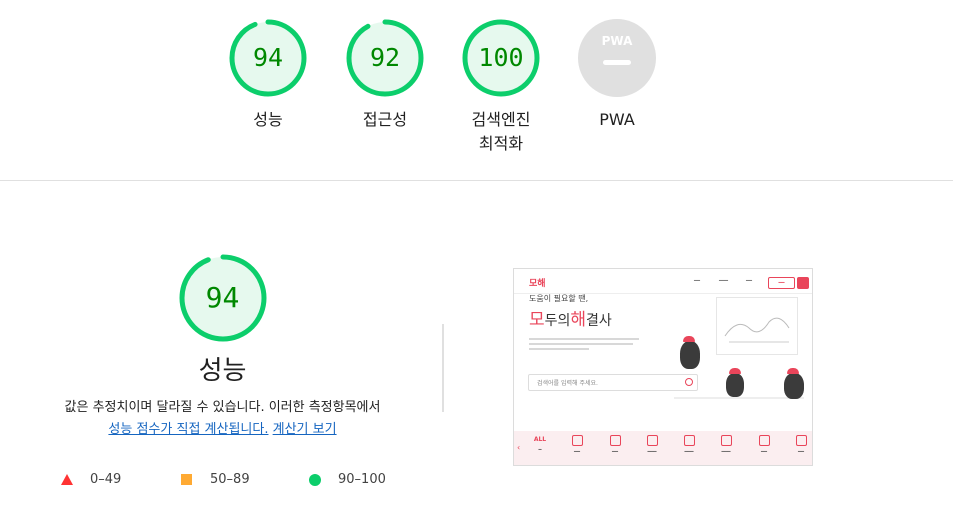 The height and width of the screenshot is (527, 953). I want to click on chevron-left-icon: ‹, so click(519, 447).